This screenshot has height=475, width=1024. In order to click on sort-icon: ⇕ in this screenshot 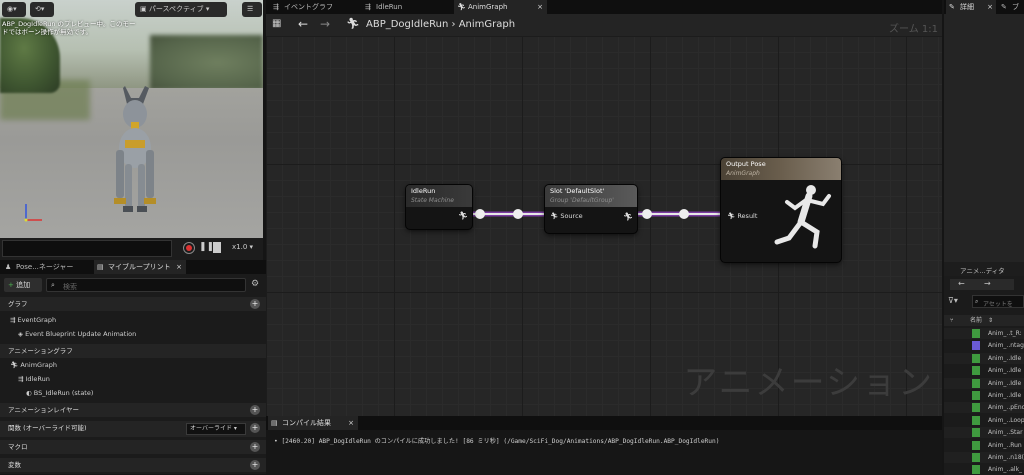, I will do `click(991, 320)`.